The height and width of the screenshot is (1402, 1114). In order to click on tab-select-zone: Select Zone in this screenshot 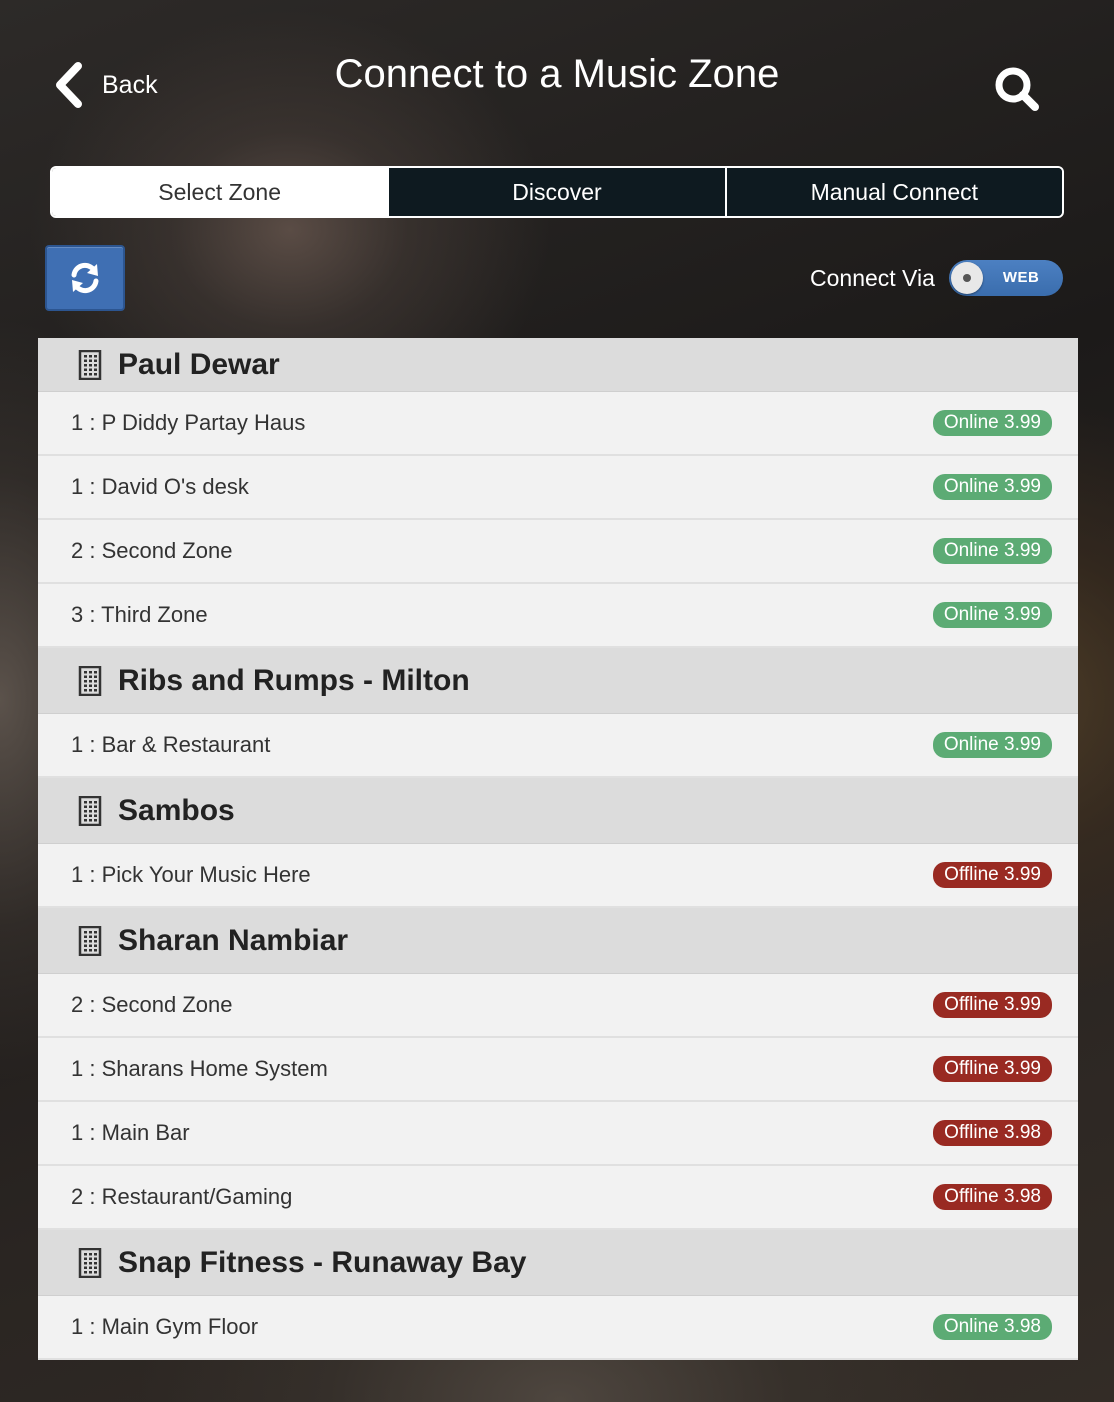, I will do `click(220, 192)`.